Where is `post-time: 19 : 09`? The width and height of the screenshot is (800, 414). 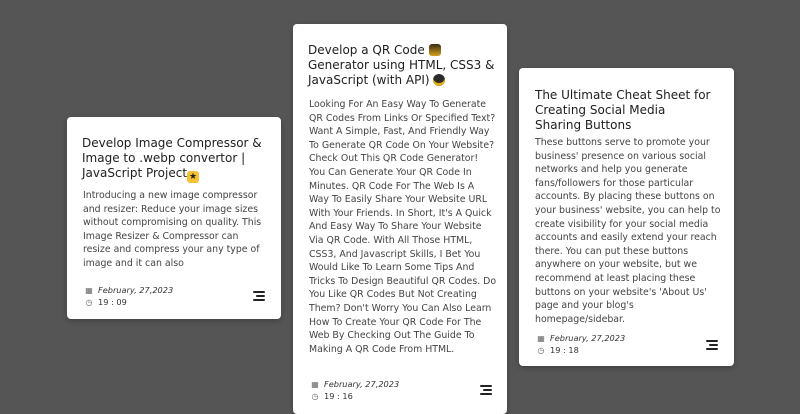
post-time: 19 : 09 is located at coordinates (112, 302).